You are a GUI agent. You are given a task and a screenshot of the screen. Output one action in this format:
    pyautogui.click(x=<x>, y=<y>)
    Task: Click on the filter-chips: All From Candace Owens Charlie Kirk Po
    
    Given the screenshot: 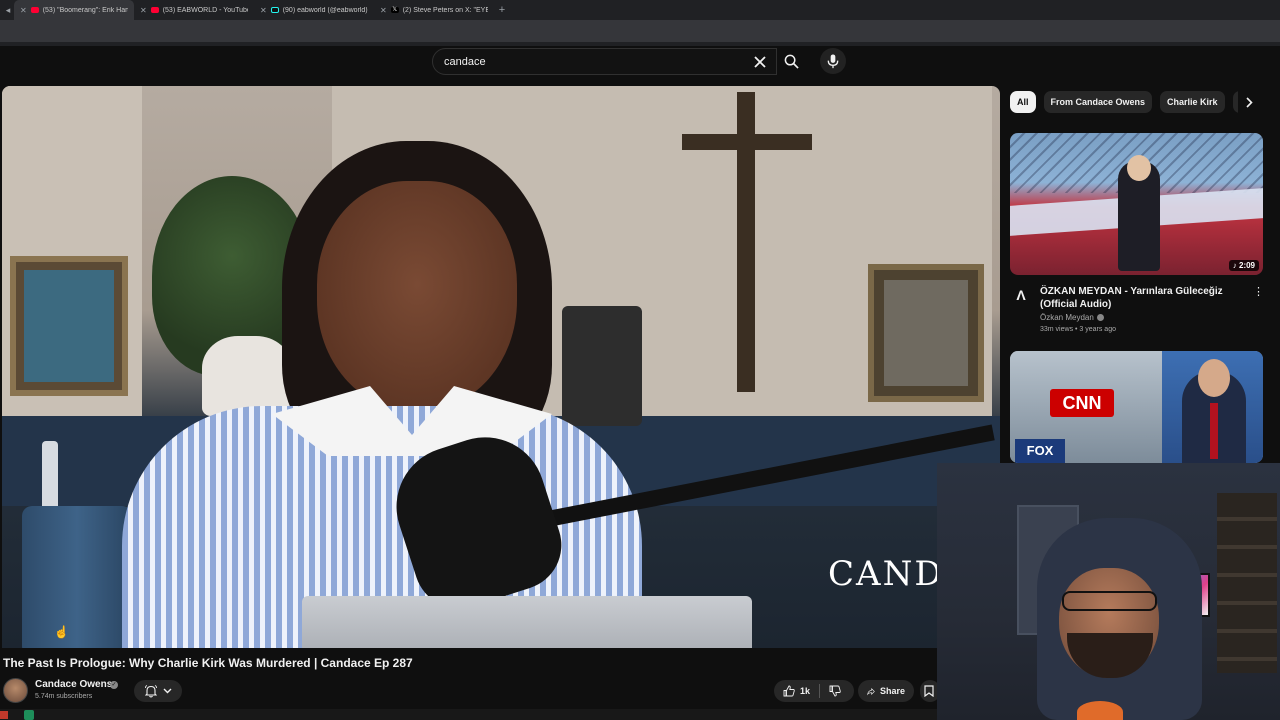 What is the action you would take?
    pyautogui.click(x=1135, y=102)
    